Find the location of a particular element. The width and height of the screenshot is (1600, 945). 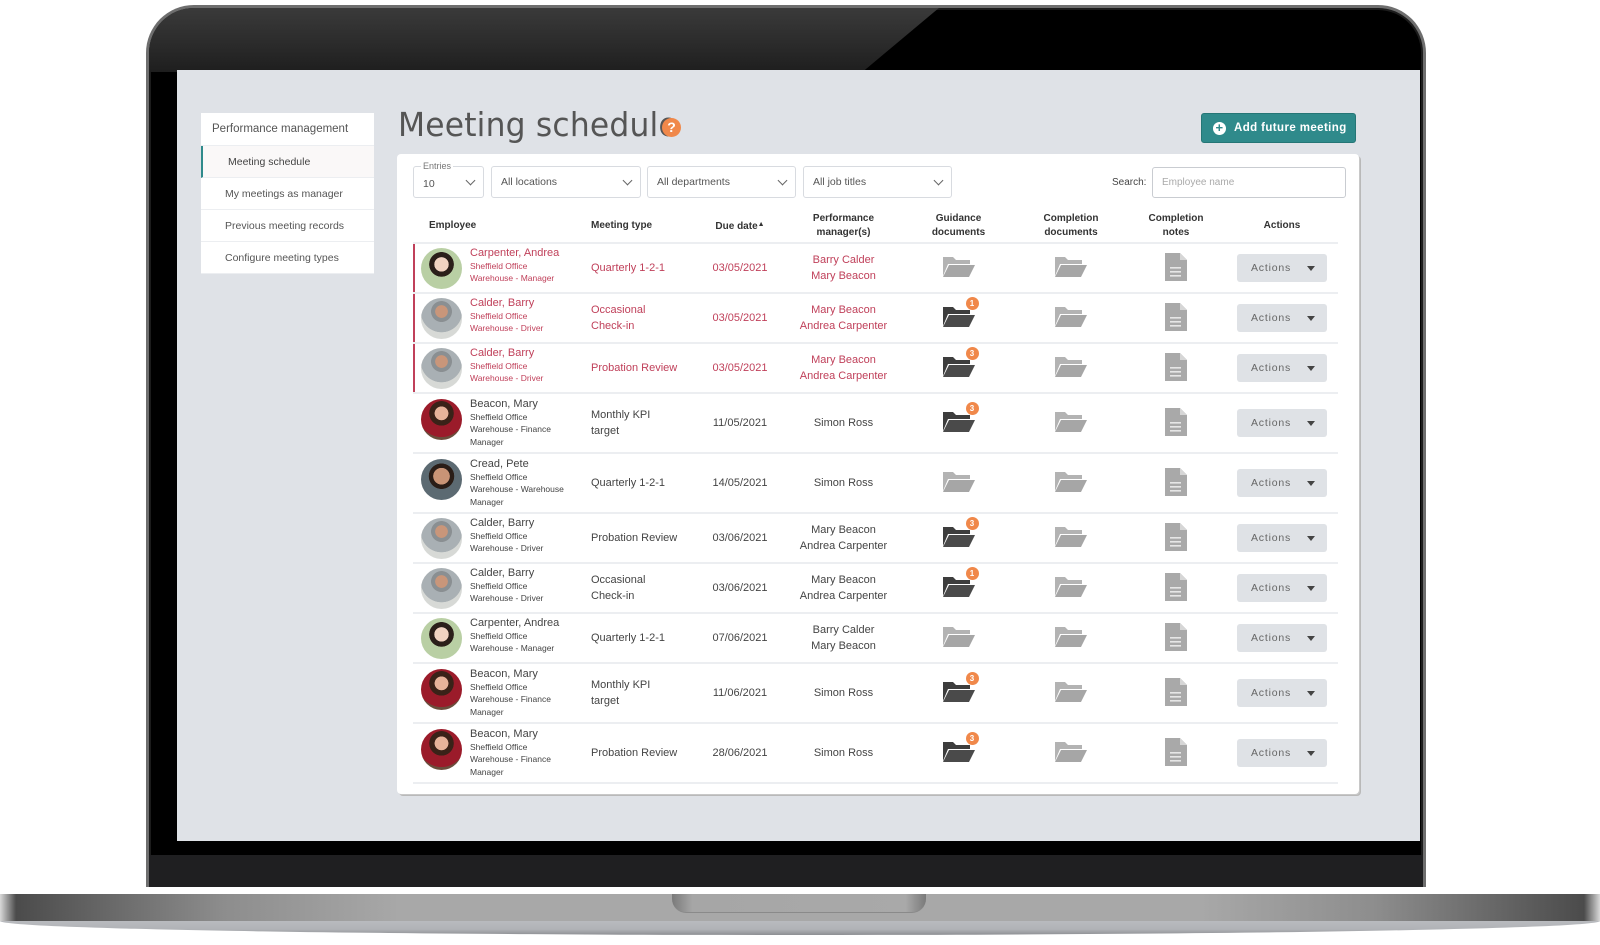

meeting-type-cell: Quarterly 1-2-1 is located at coordinates (641, 638).